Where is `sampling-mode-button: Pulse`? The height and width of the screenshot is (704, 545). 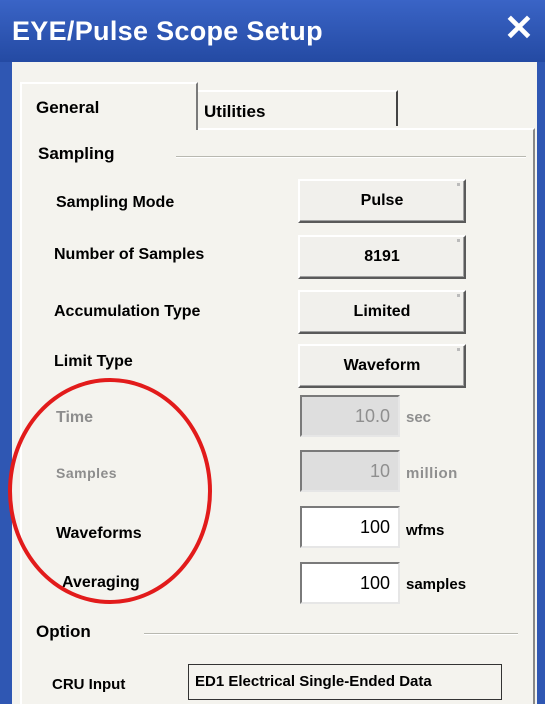 sampling-mode-button: Pulse is located at coordinates (382, 201).